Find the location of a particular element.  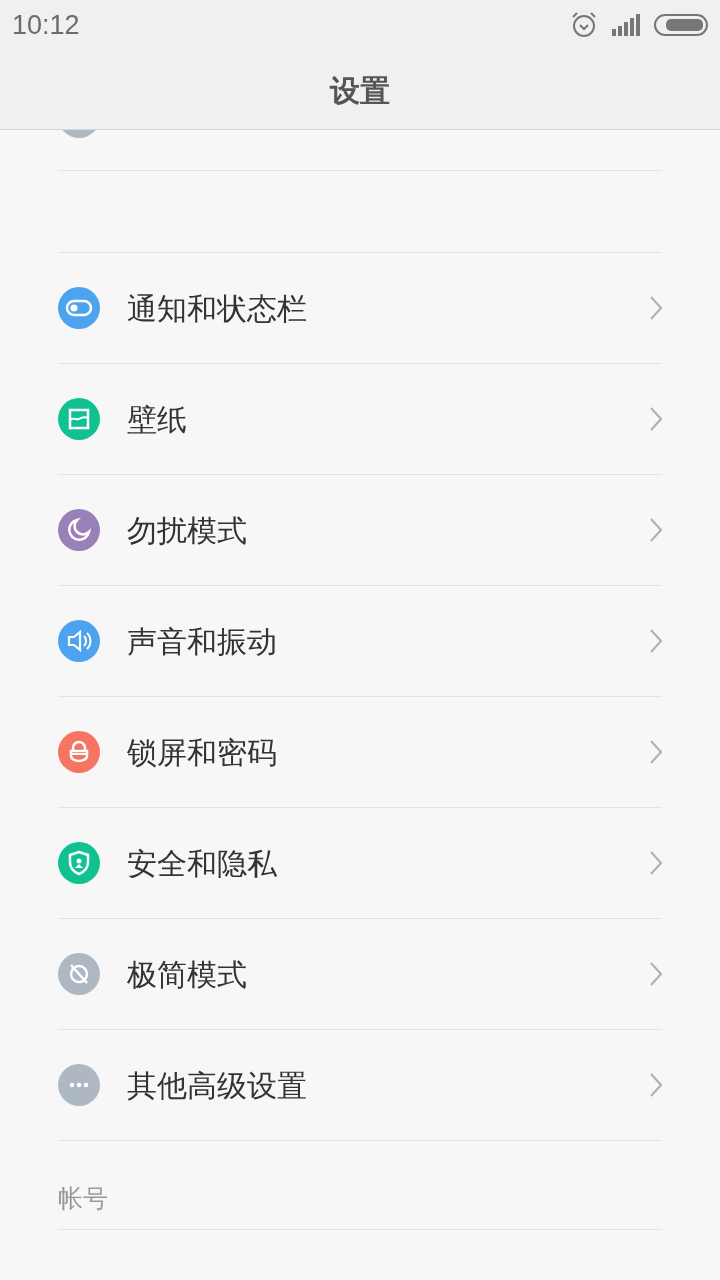

clock-time: 10:12 is located at coordinates (46, 25).